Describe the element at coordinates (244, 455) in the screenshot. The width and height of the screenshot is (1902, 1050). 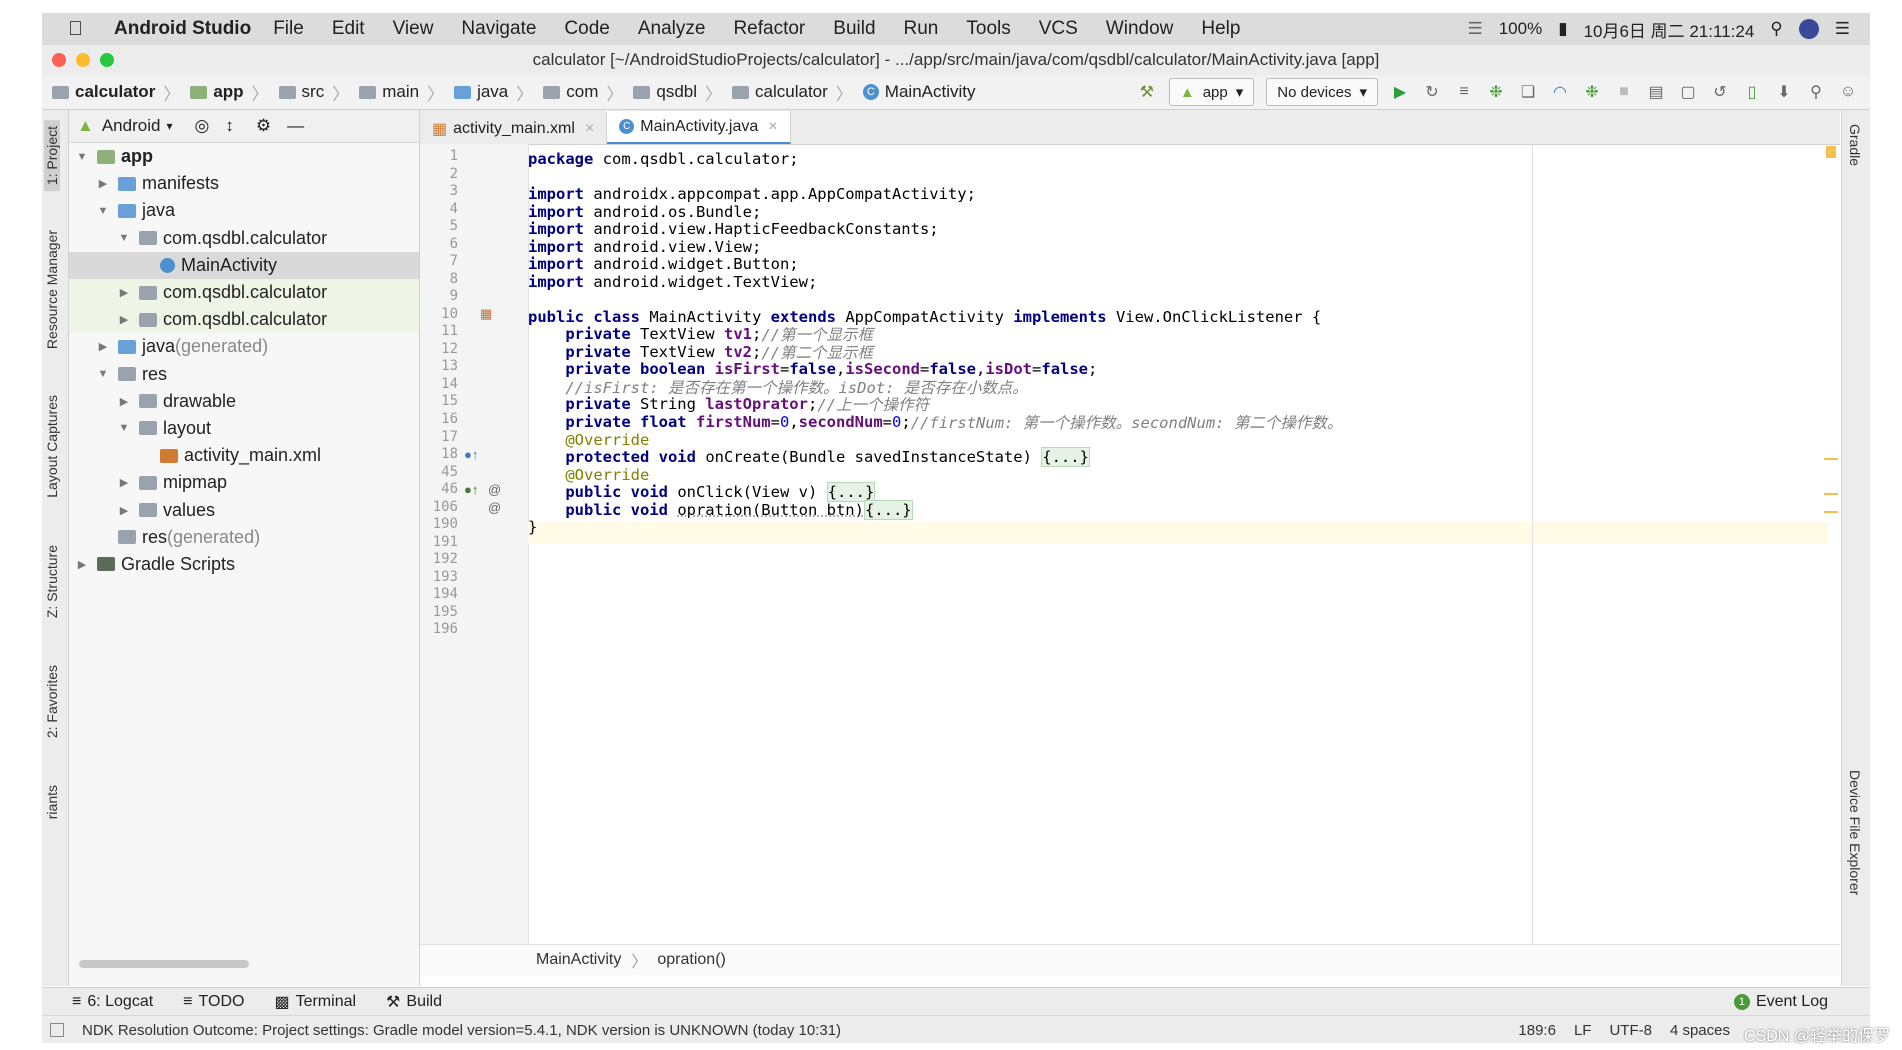
I see `tree-item: activity_main.xml` at that location.